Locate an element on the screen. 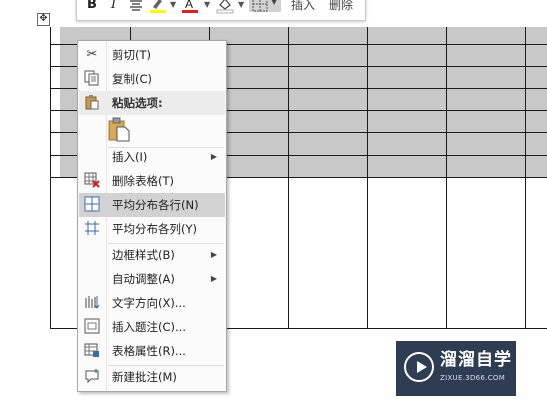 Image resolution: width=547 pixels, height=407 pixels. menu-item-label: 剪切(T) is located at coordinates (131, 55).